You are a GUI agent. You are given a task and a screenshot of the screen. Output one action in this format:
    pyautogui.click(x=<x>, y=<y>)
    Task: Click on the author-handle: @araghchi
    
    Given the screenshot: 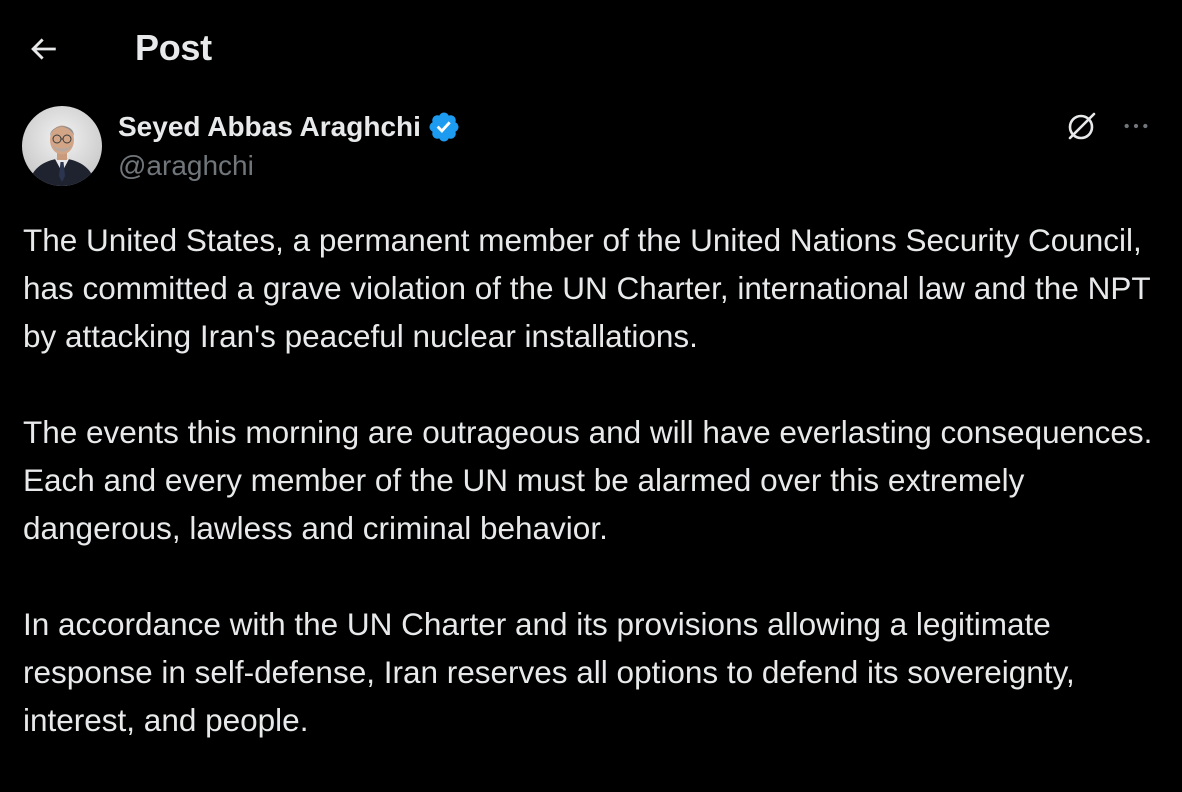 What is the action you would take?
    pyautogui.click(x=289, y=166)
    